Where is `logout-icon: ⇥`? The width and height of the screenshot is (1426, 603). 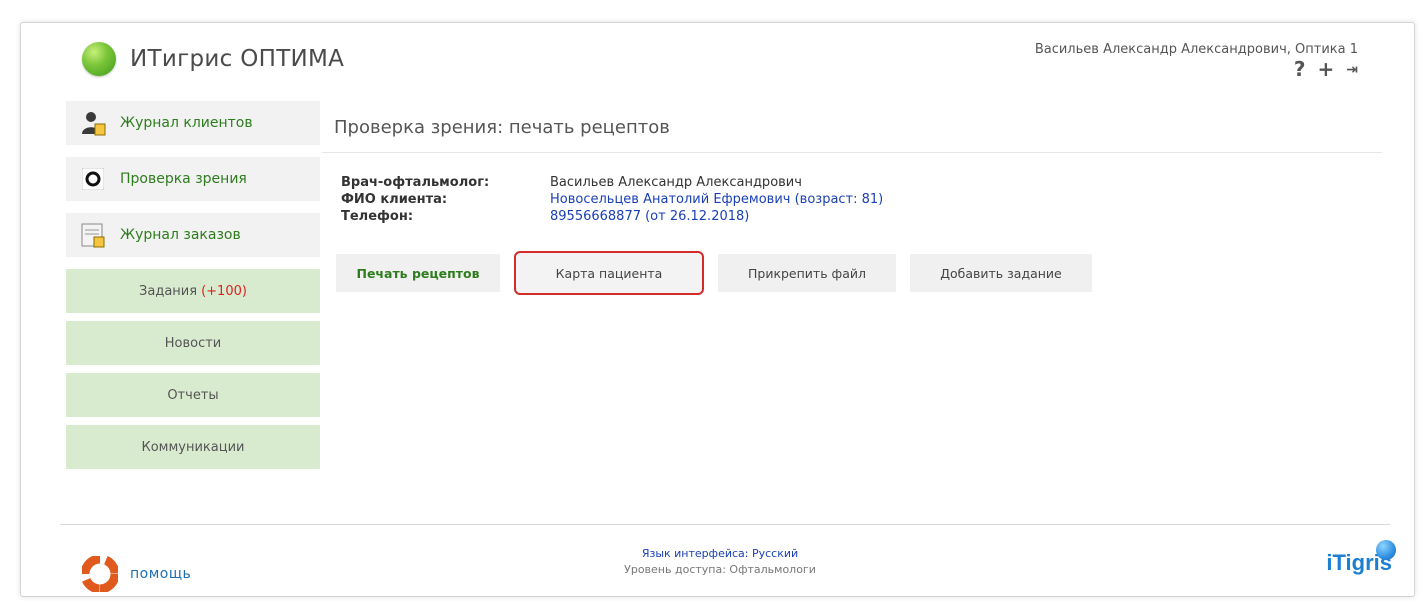
logout-icon: ⇥ is located at coordinates (1352, 70).